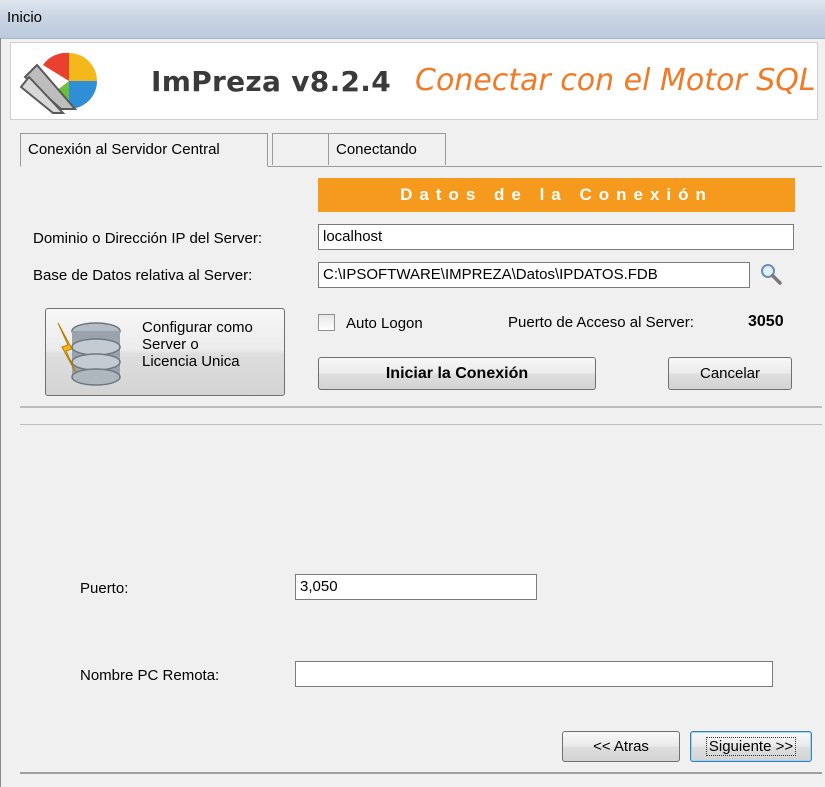 The height and width of the screenshot is (787, 825). Describe the element at coordinates (326, 322) in the screenshot. I see `auto-logon-checkbox` at that location.